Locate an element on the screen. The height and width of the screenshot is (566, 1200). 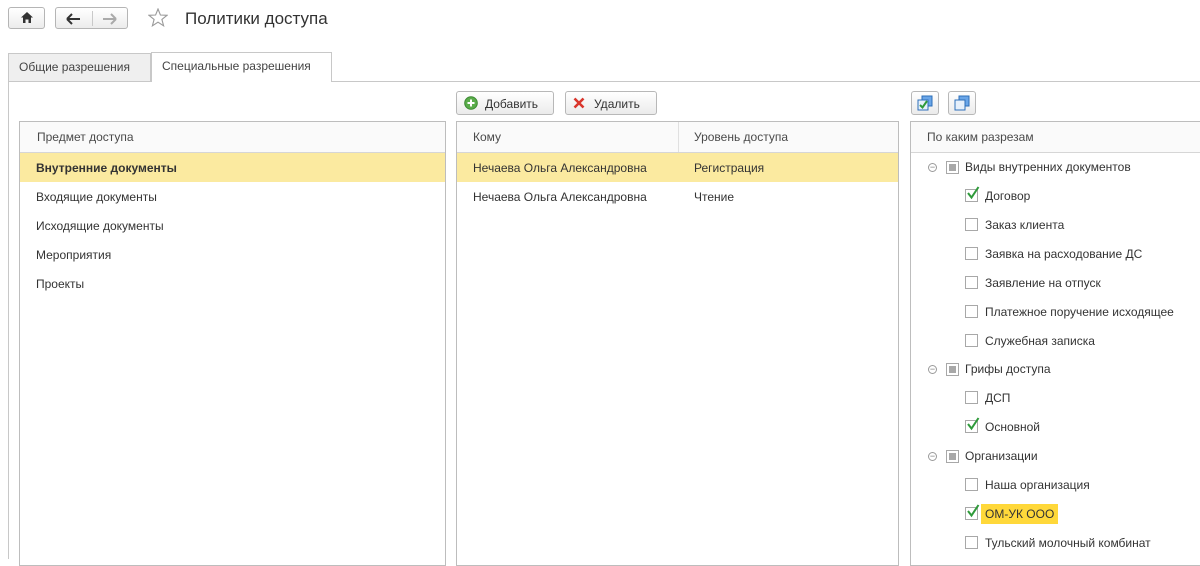
add-button: Добавить is located at coordinates (505, 103).